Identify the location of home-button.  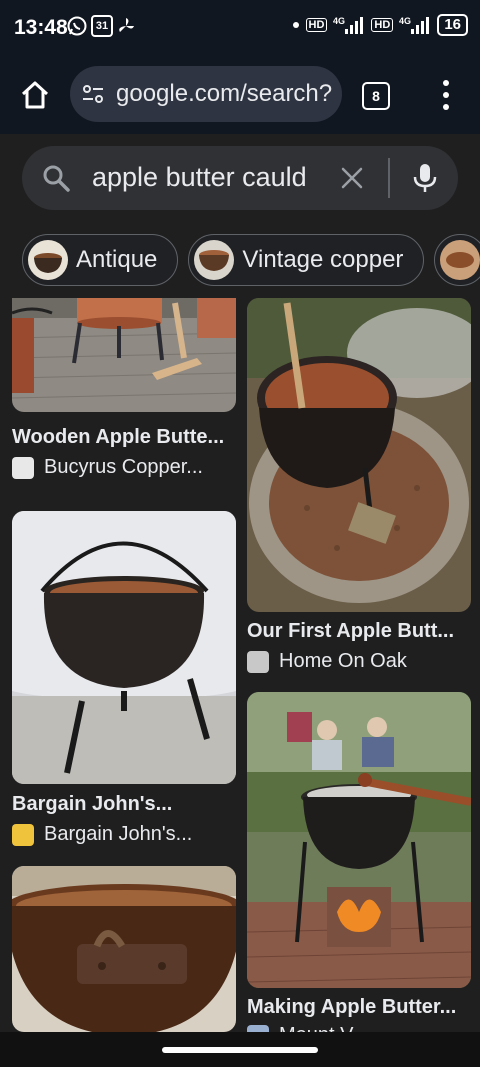
(35, 95).